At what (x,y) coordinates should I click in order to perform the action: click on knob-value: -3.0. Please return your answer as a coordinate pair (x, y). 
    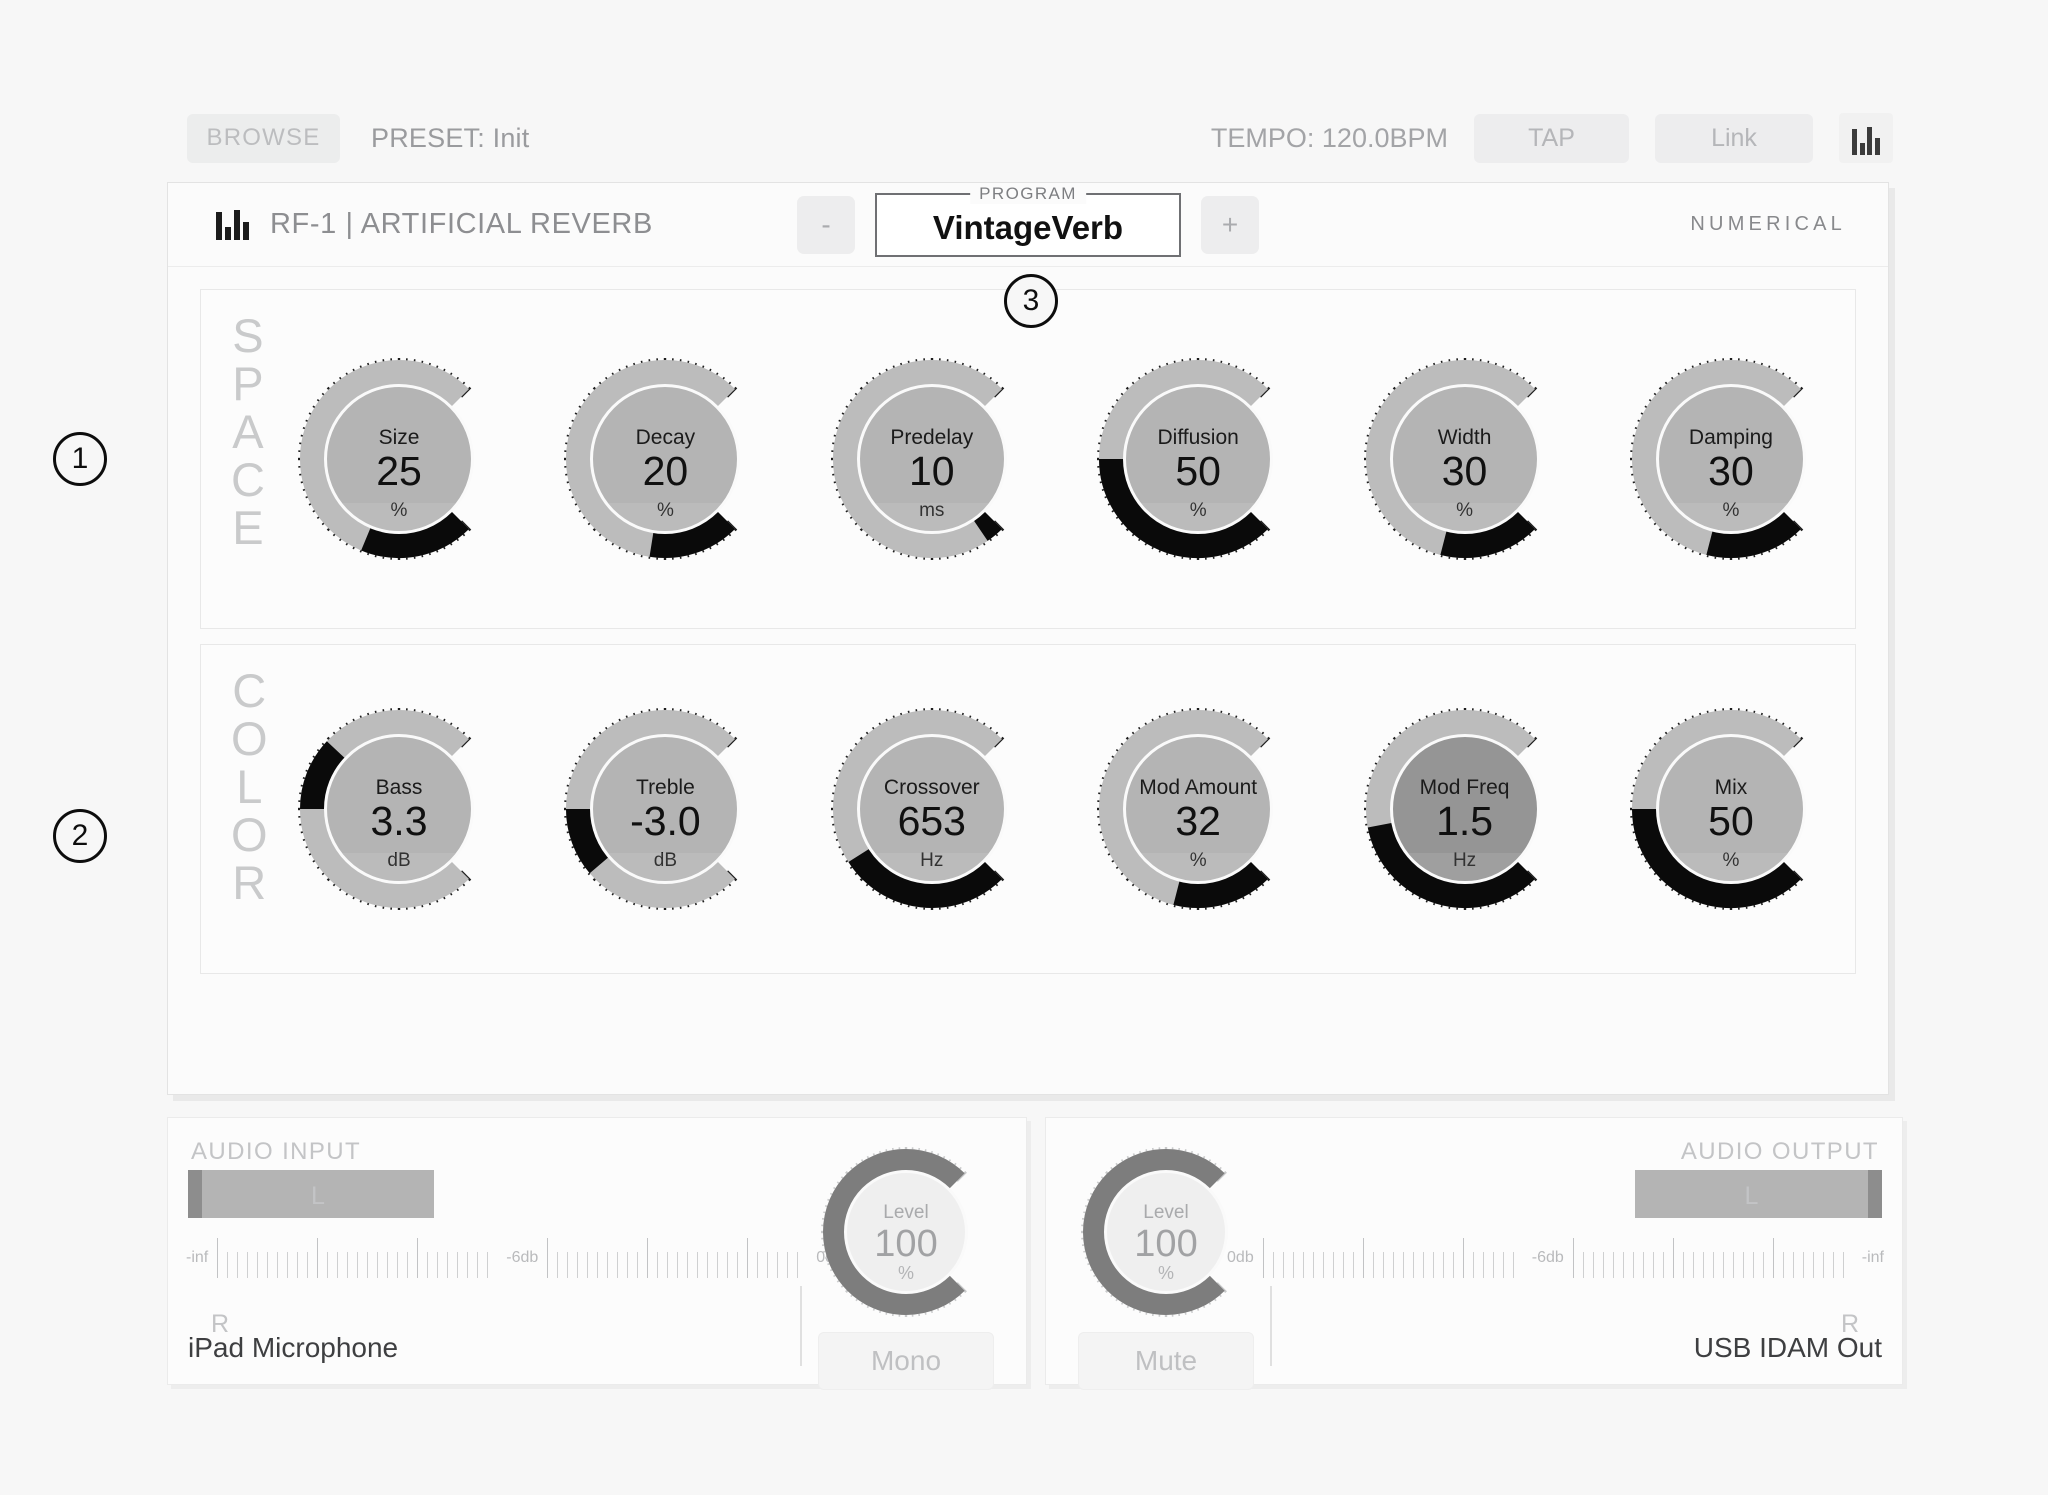
    Looking at the image, I should click on (665, 821).